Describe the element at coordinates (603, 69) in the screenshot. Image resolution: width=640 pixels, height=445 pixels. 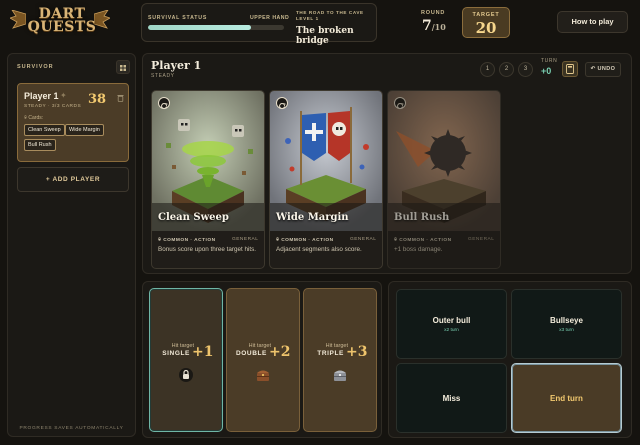
I see `undo-button: ↶ UNDO` at that location.